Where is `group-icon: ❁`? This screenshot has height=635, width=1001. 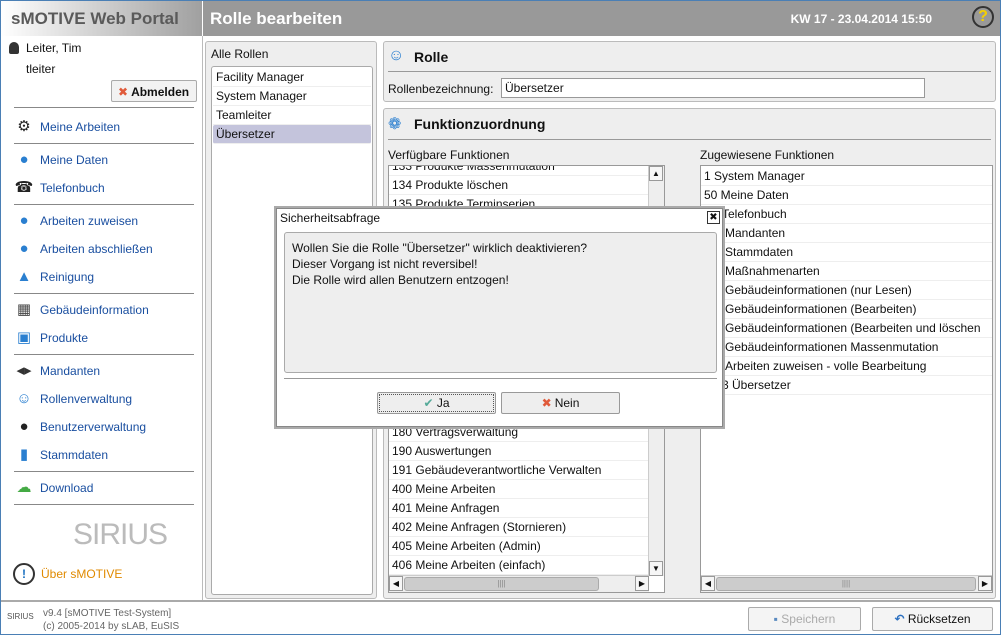 group-icon: ❁ is located at coordinates (395, 124).